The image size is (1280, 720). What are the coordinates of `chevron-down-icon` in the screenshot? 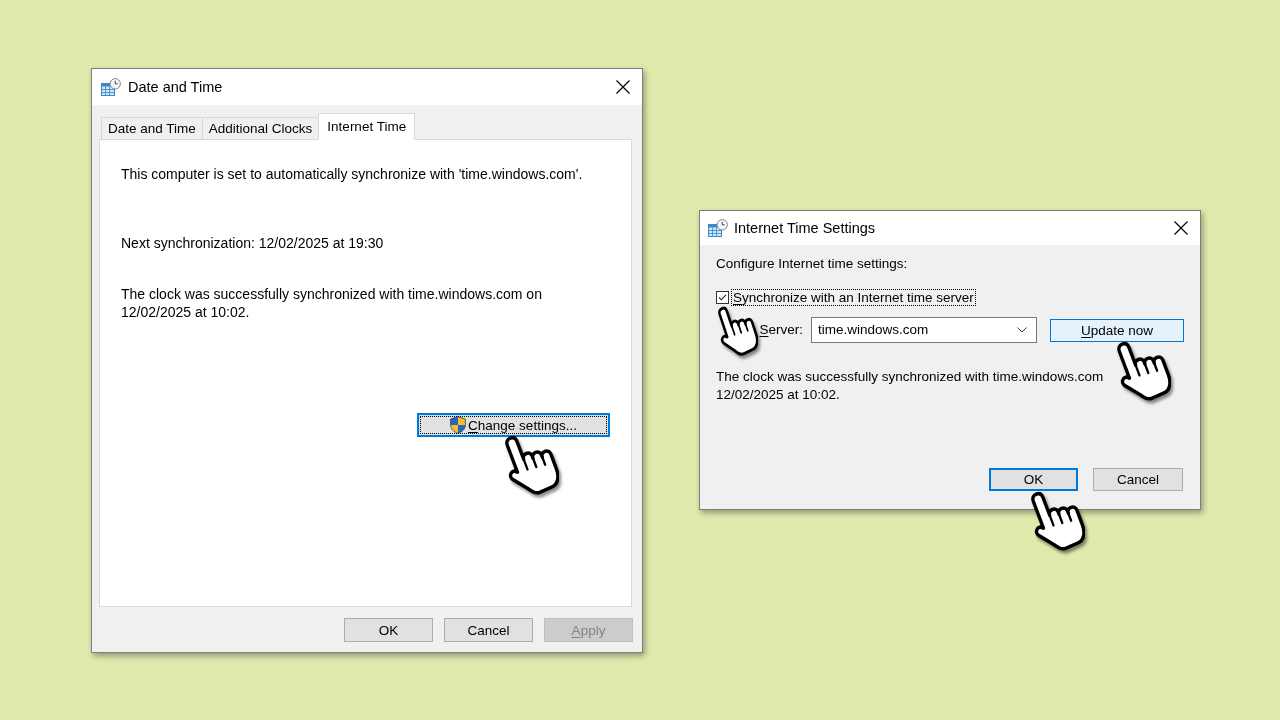 It's located at (1022, 330).